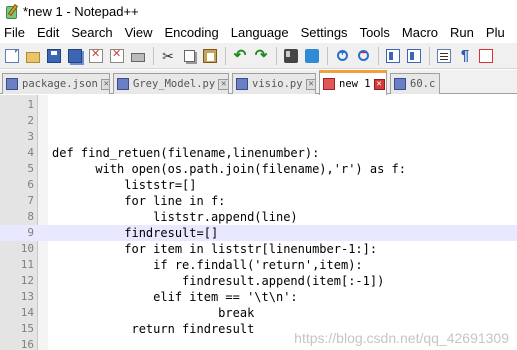 The width and height of the screenshot is (517, 350). I want to click on code-line: 10 for item in liststr[linenumber-1:]:, so click(258, 249).